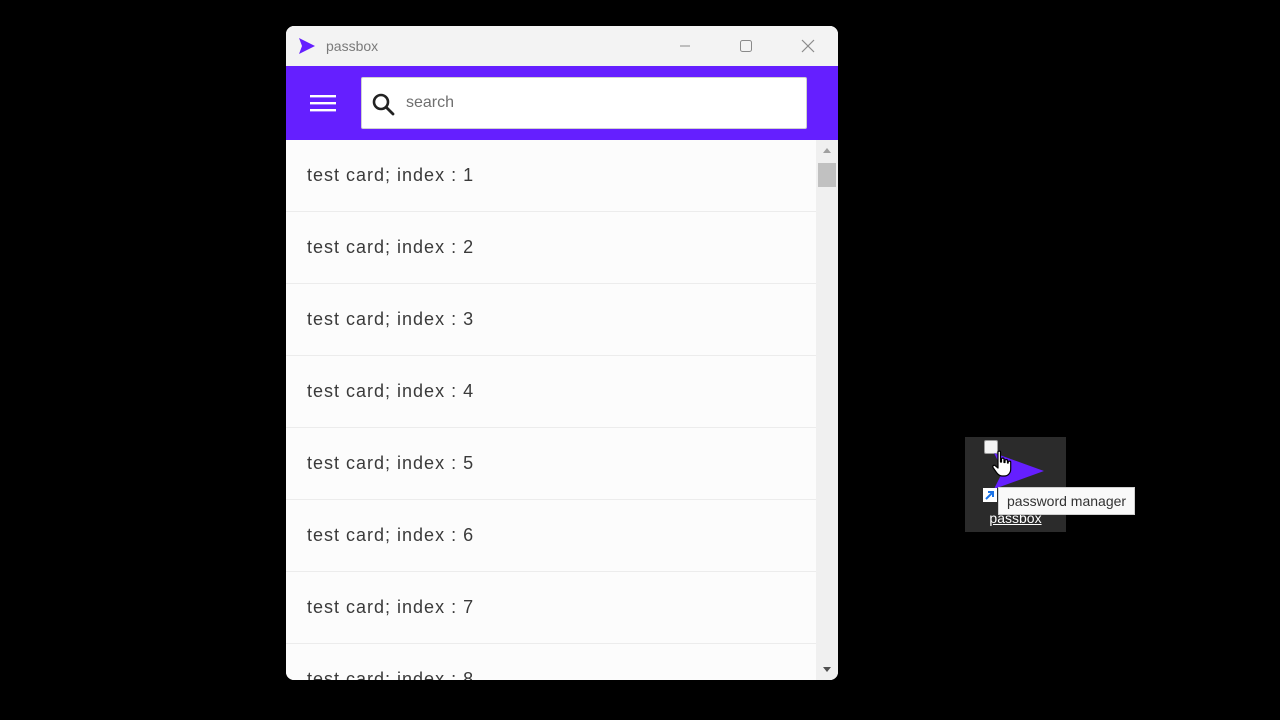  I want to click on minimize-icon, so click(685, 46).